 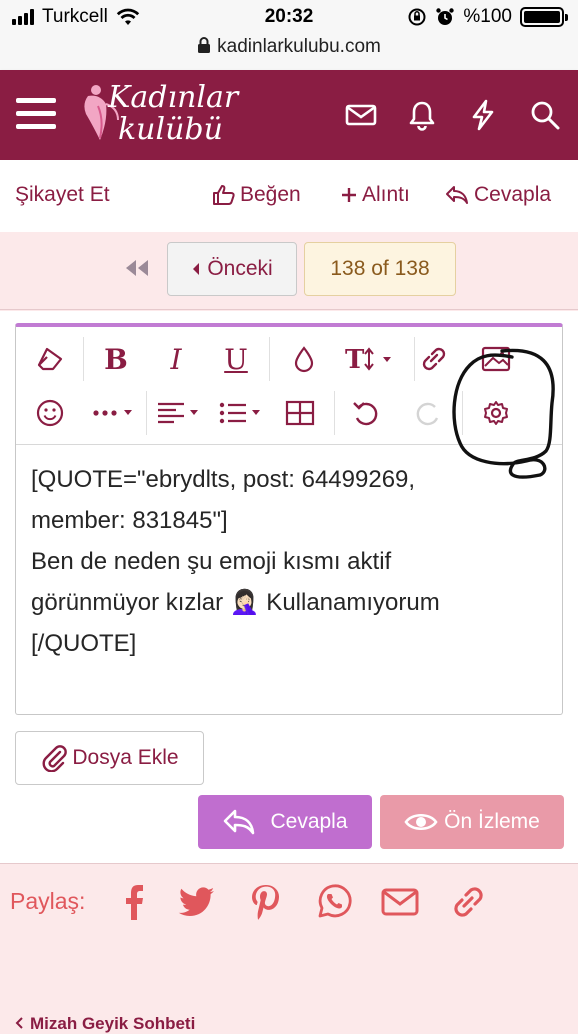 I want to click on share-label: Paylaş:, so click(x=48, y=901).